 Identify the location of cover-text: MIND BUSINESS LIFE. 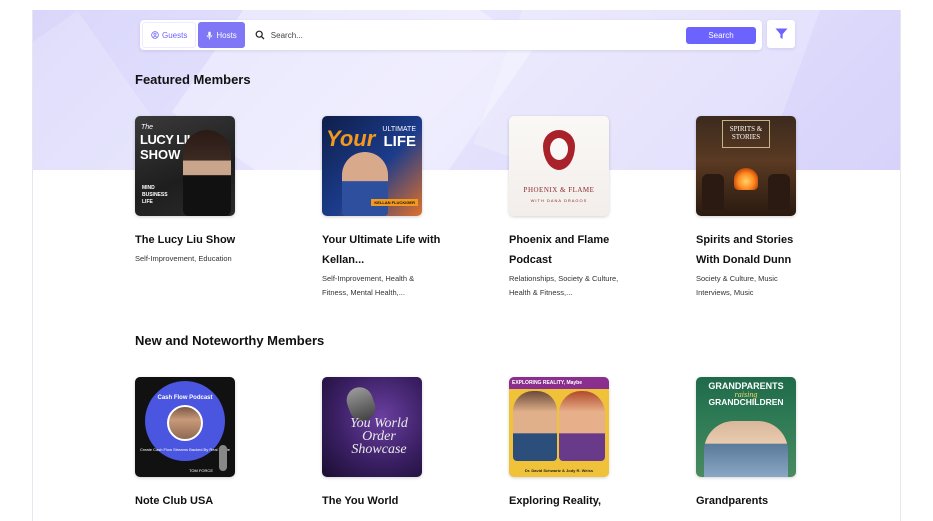
(155, 195).